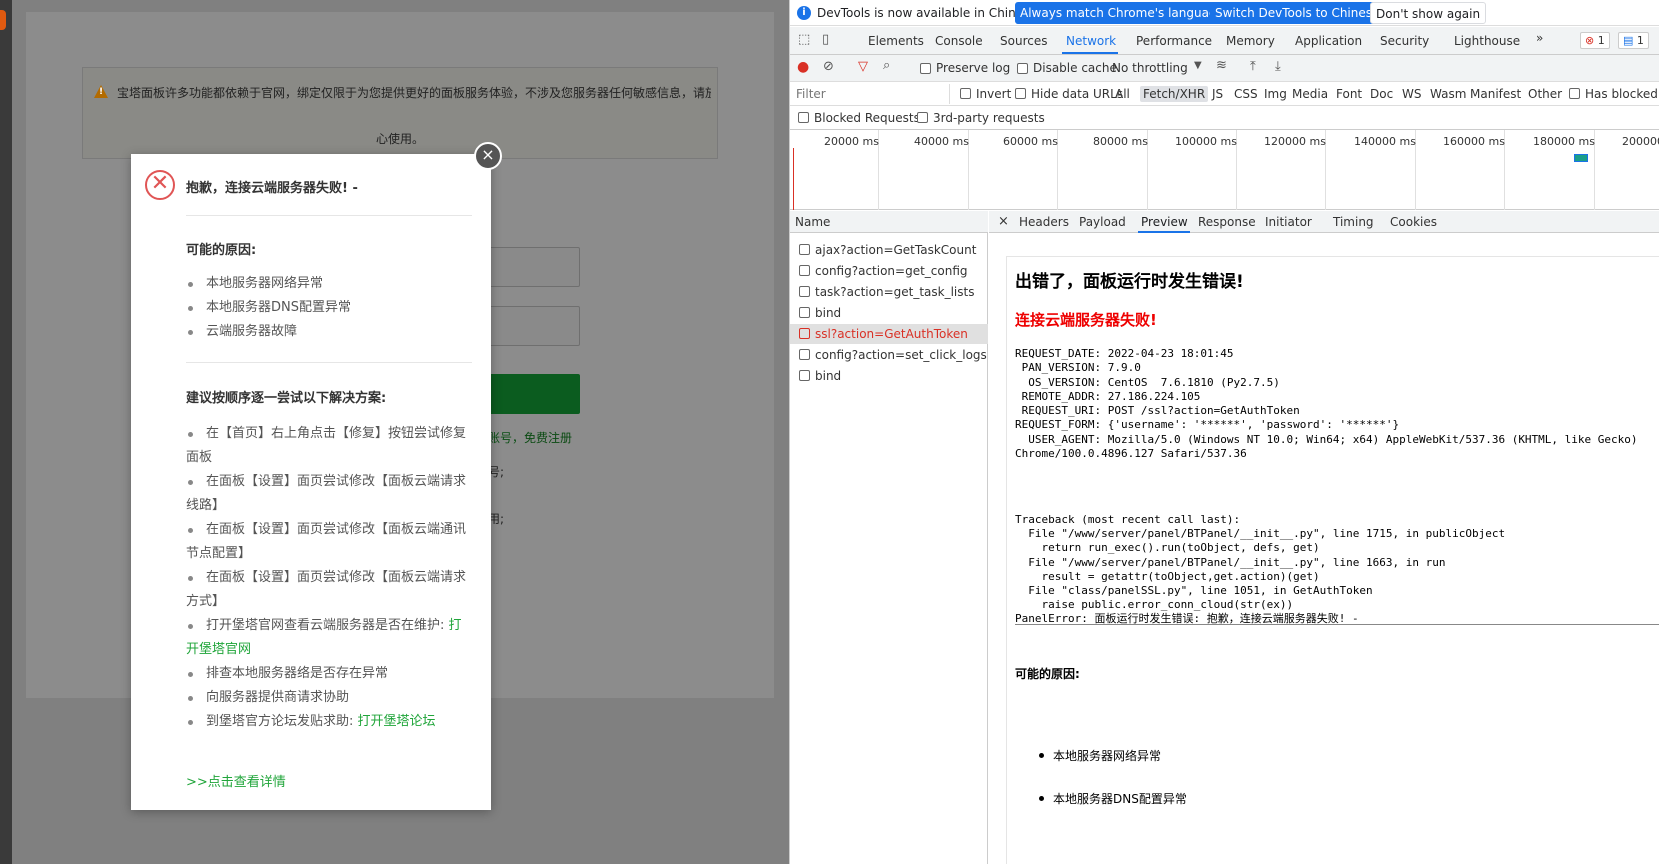  Describe the element at coordinates (1174, 41) in the screenshot. I see `tab-performance: Performance` at that location.